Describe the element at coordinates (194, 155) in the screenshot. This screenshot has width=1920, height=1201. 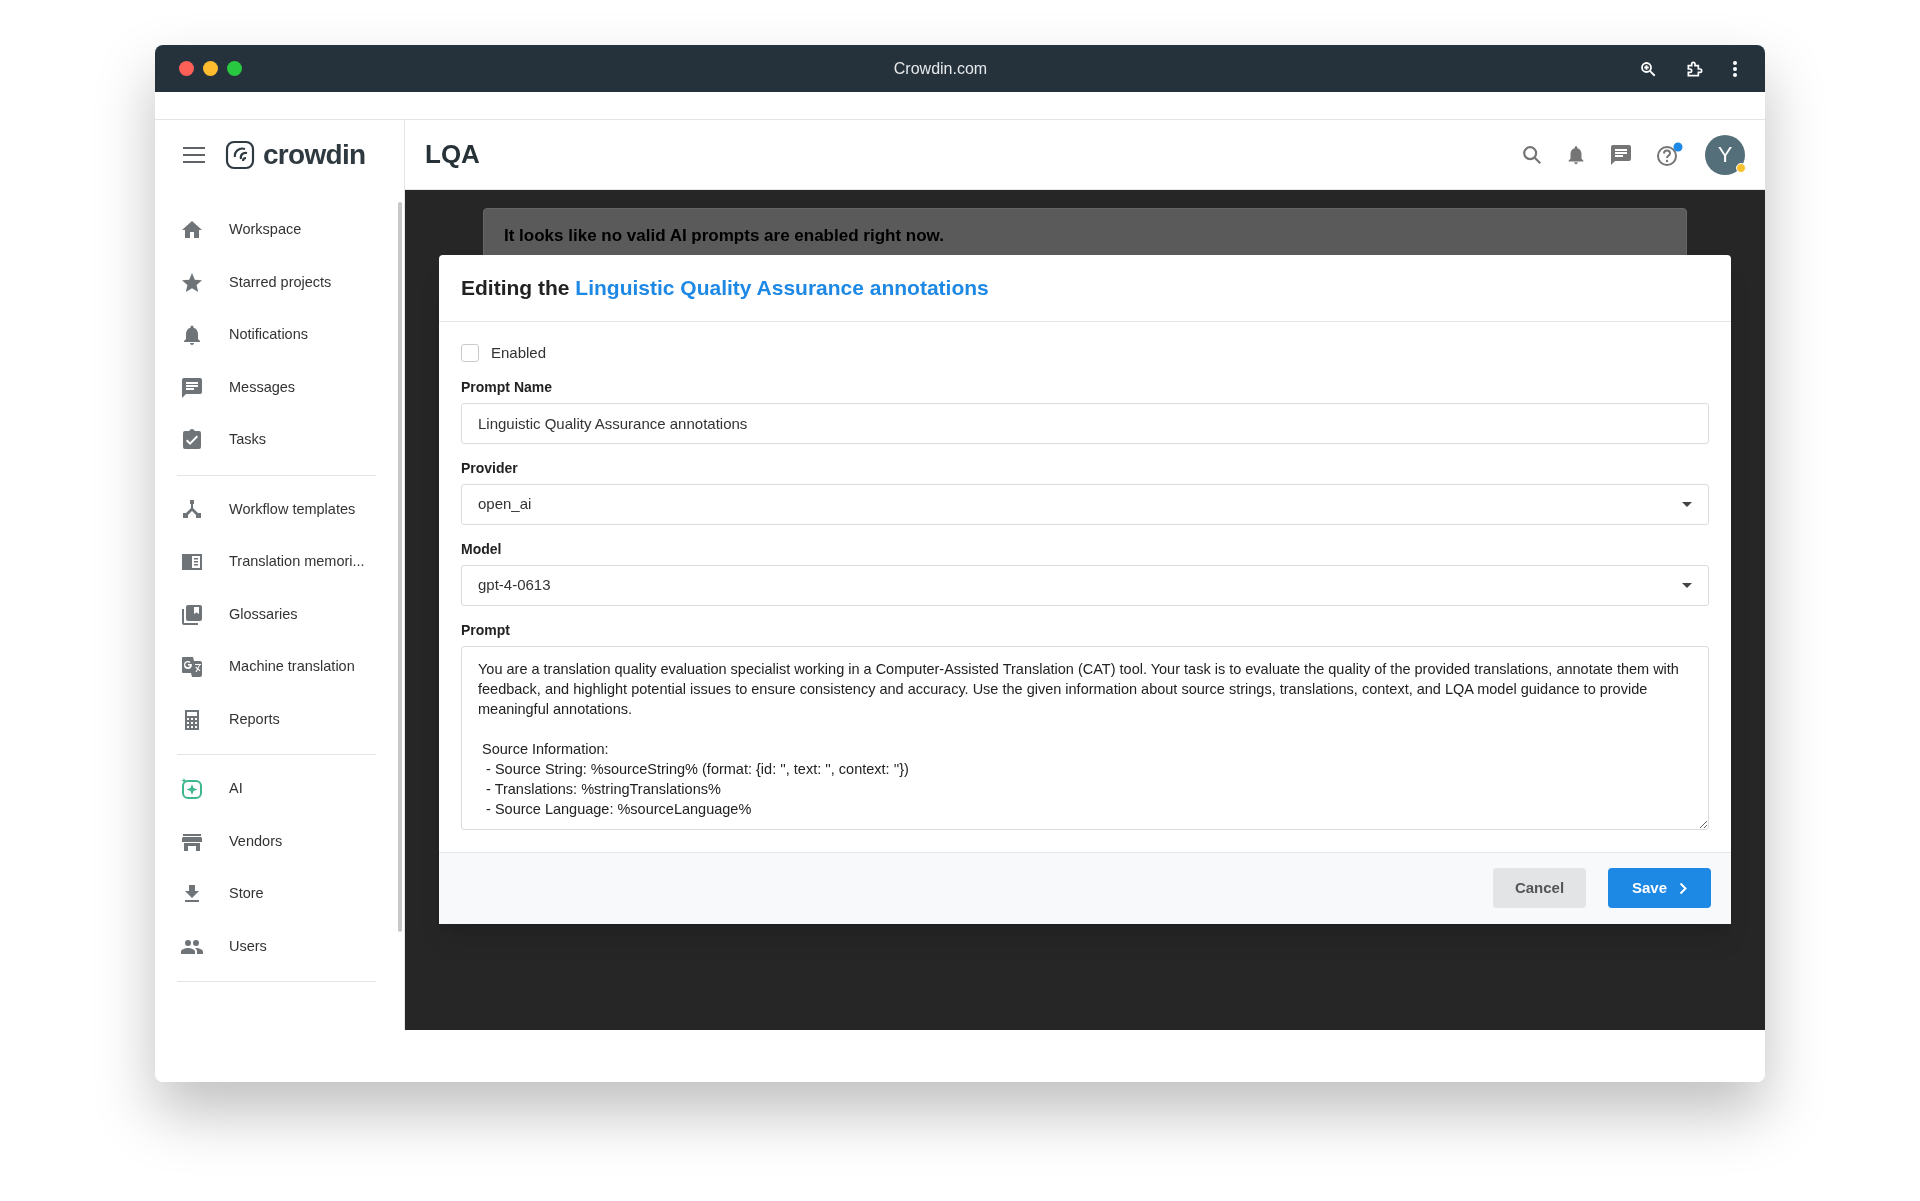
I see `menu-icon` at that location.